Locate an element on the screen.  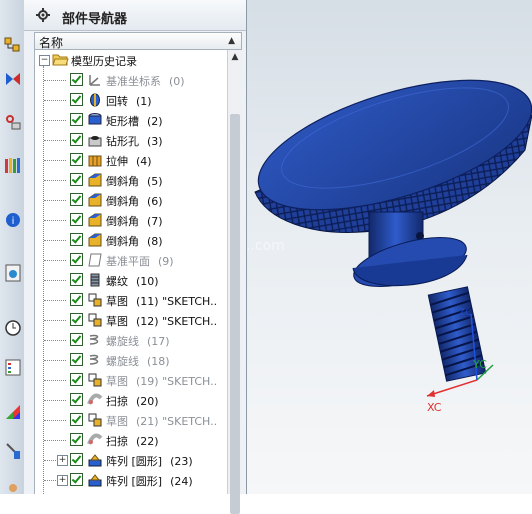
tree-row-feature: 倒斜角 (8) is located at coordinates (131, 240).